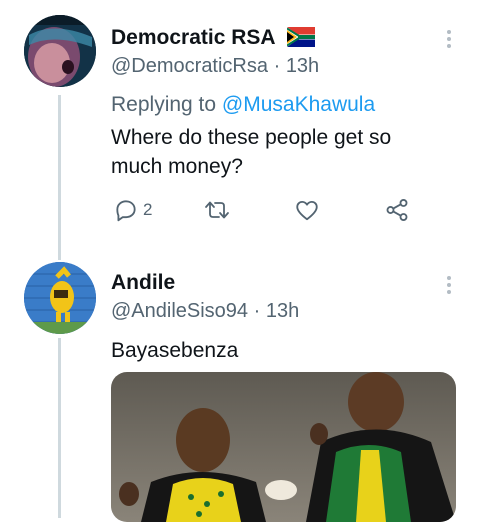 Image resolution: width=480 pixels, height=522 pixels. What do you see at coordinates (298, 104) in the screenshot?
I see `reply-mention-link: @MusaKhawula` at bounding box center [298, 104].